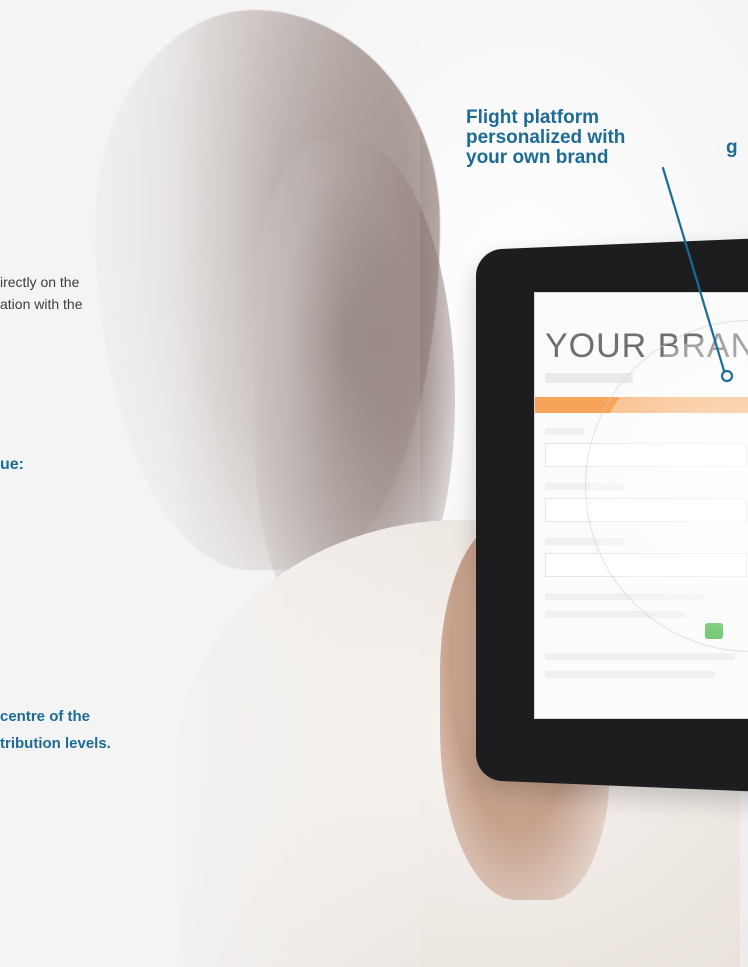 The height and width of the screenshot is (967, 748). Describe the element at coordinates (45, 716) in the screenshot. I see `left-bottom-line-1: centre of the` at that location.